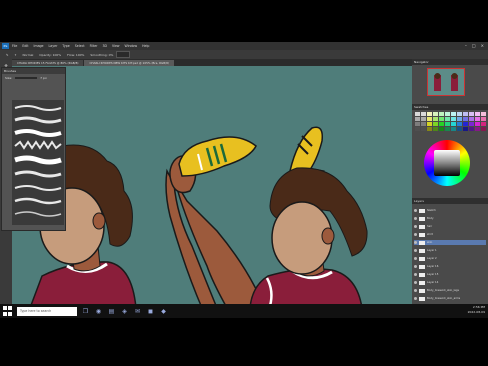  I want to click on flow-field: Flow: 100%, so click(75, 55).